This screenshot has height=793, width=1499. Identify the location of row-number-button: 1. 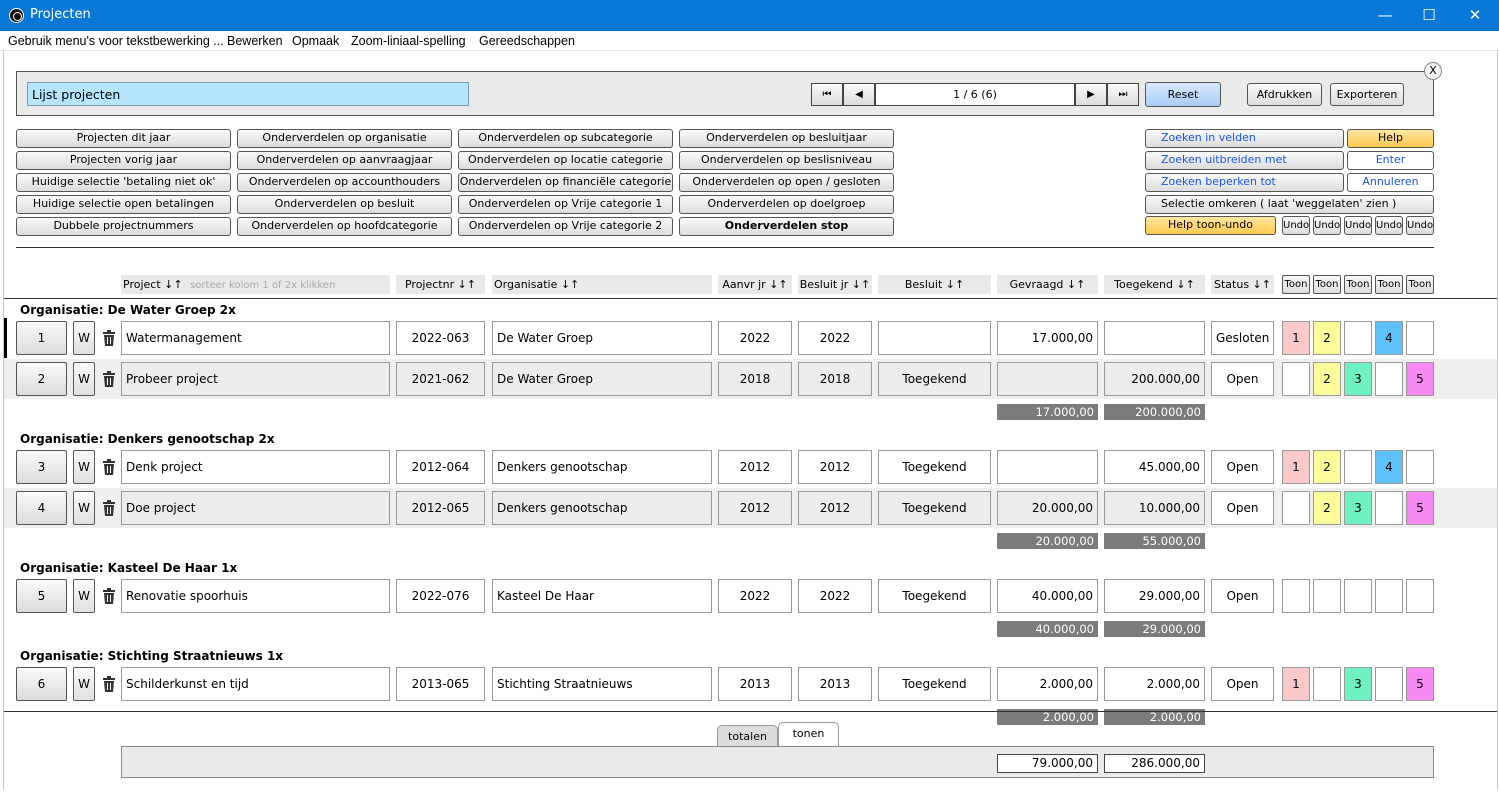
(41, 338).